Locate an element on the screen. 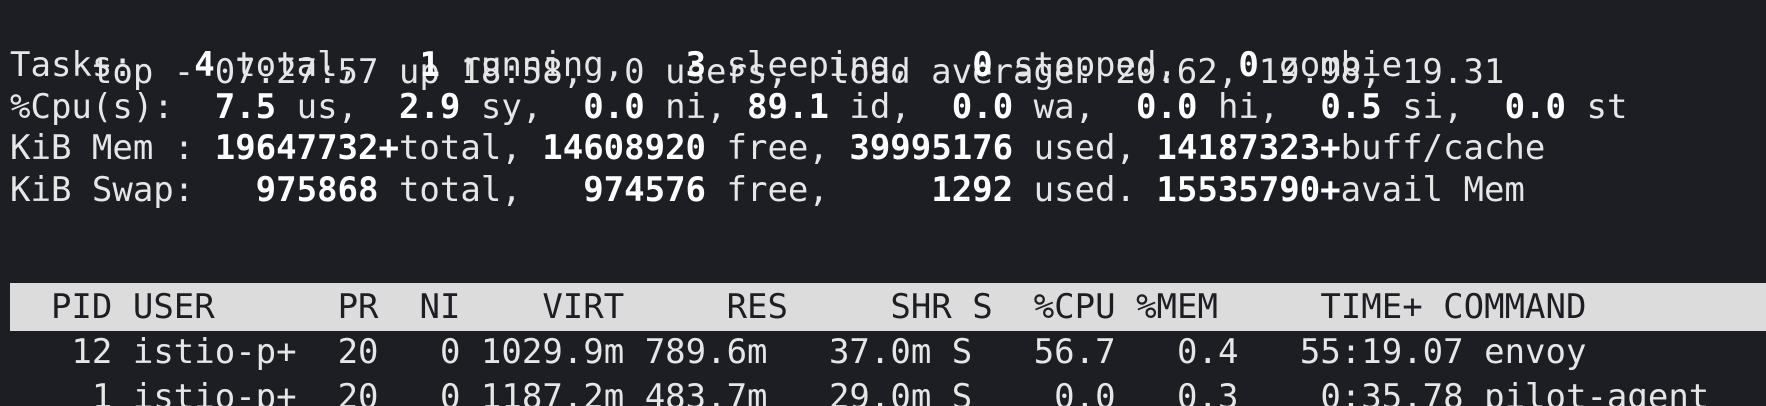 This screenshot has height=406, width=1766. mem-buff-label: buff/cache is located at coordinates (1443, 148).